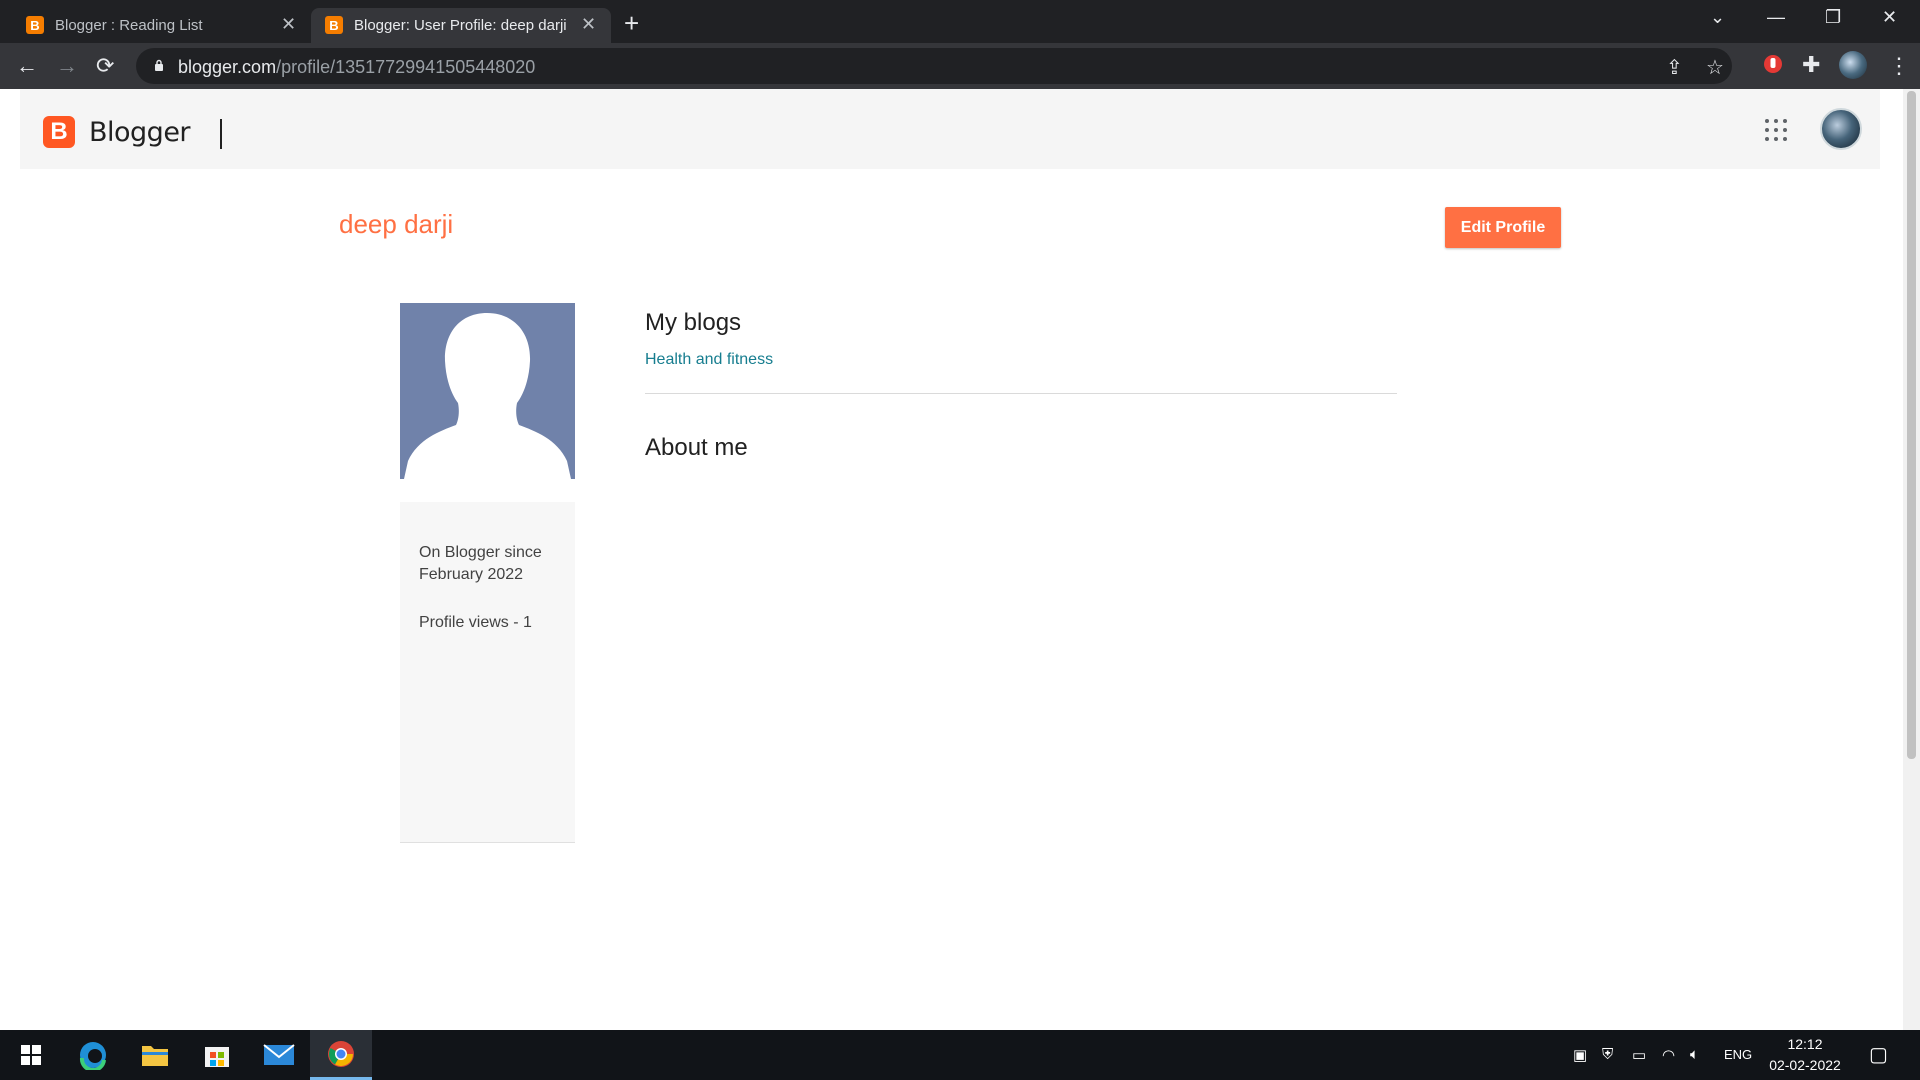 The image size is (1920, 1080). What do you see at coordinates (1878, 1054) in the screenshot?
I see `notifications-icon: ▢` at bounding box center [1878, 1054].